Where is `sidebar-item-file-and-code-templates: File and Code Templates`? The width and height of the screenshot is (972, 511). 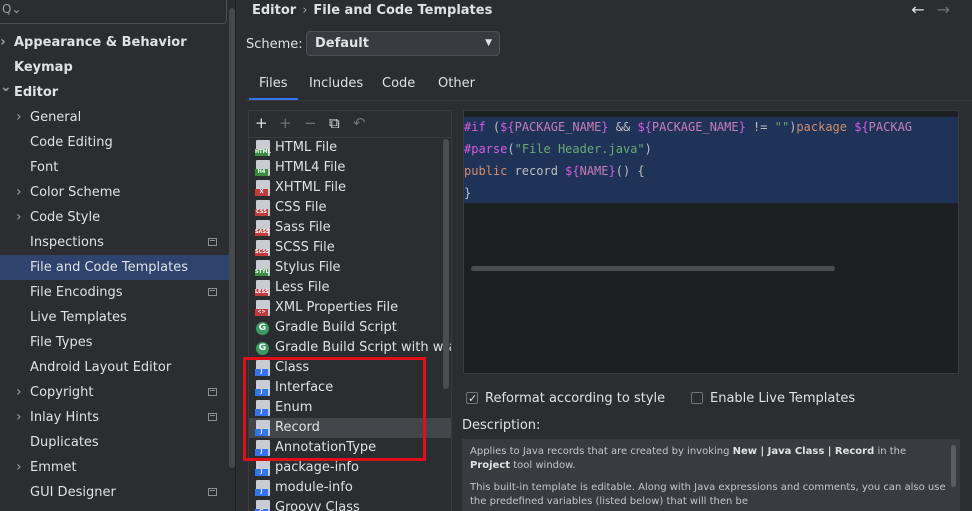
sidebar-item-file-and-code-templates: File and Code Templates is located at coordinates (117, 267).